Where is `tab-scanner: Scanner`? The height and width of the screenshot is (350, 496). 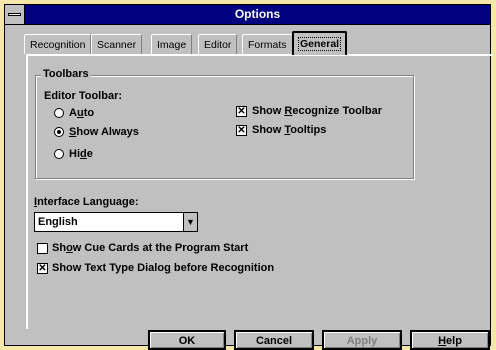 tab-scanner: Scanner is located at coordinates (117, 44).